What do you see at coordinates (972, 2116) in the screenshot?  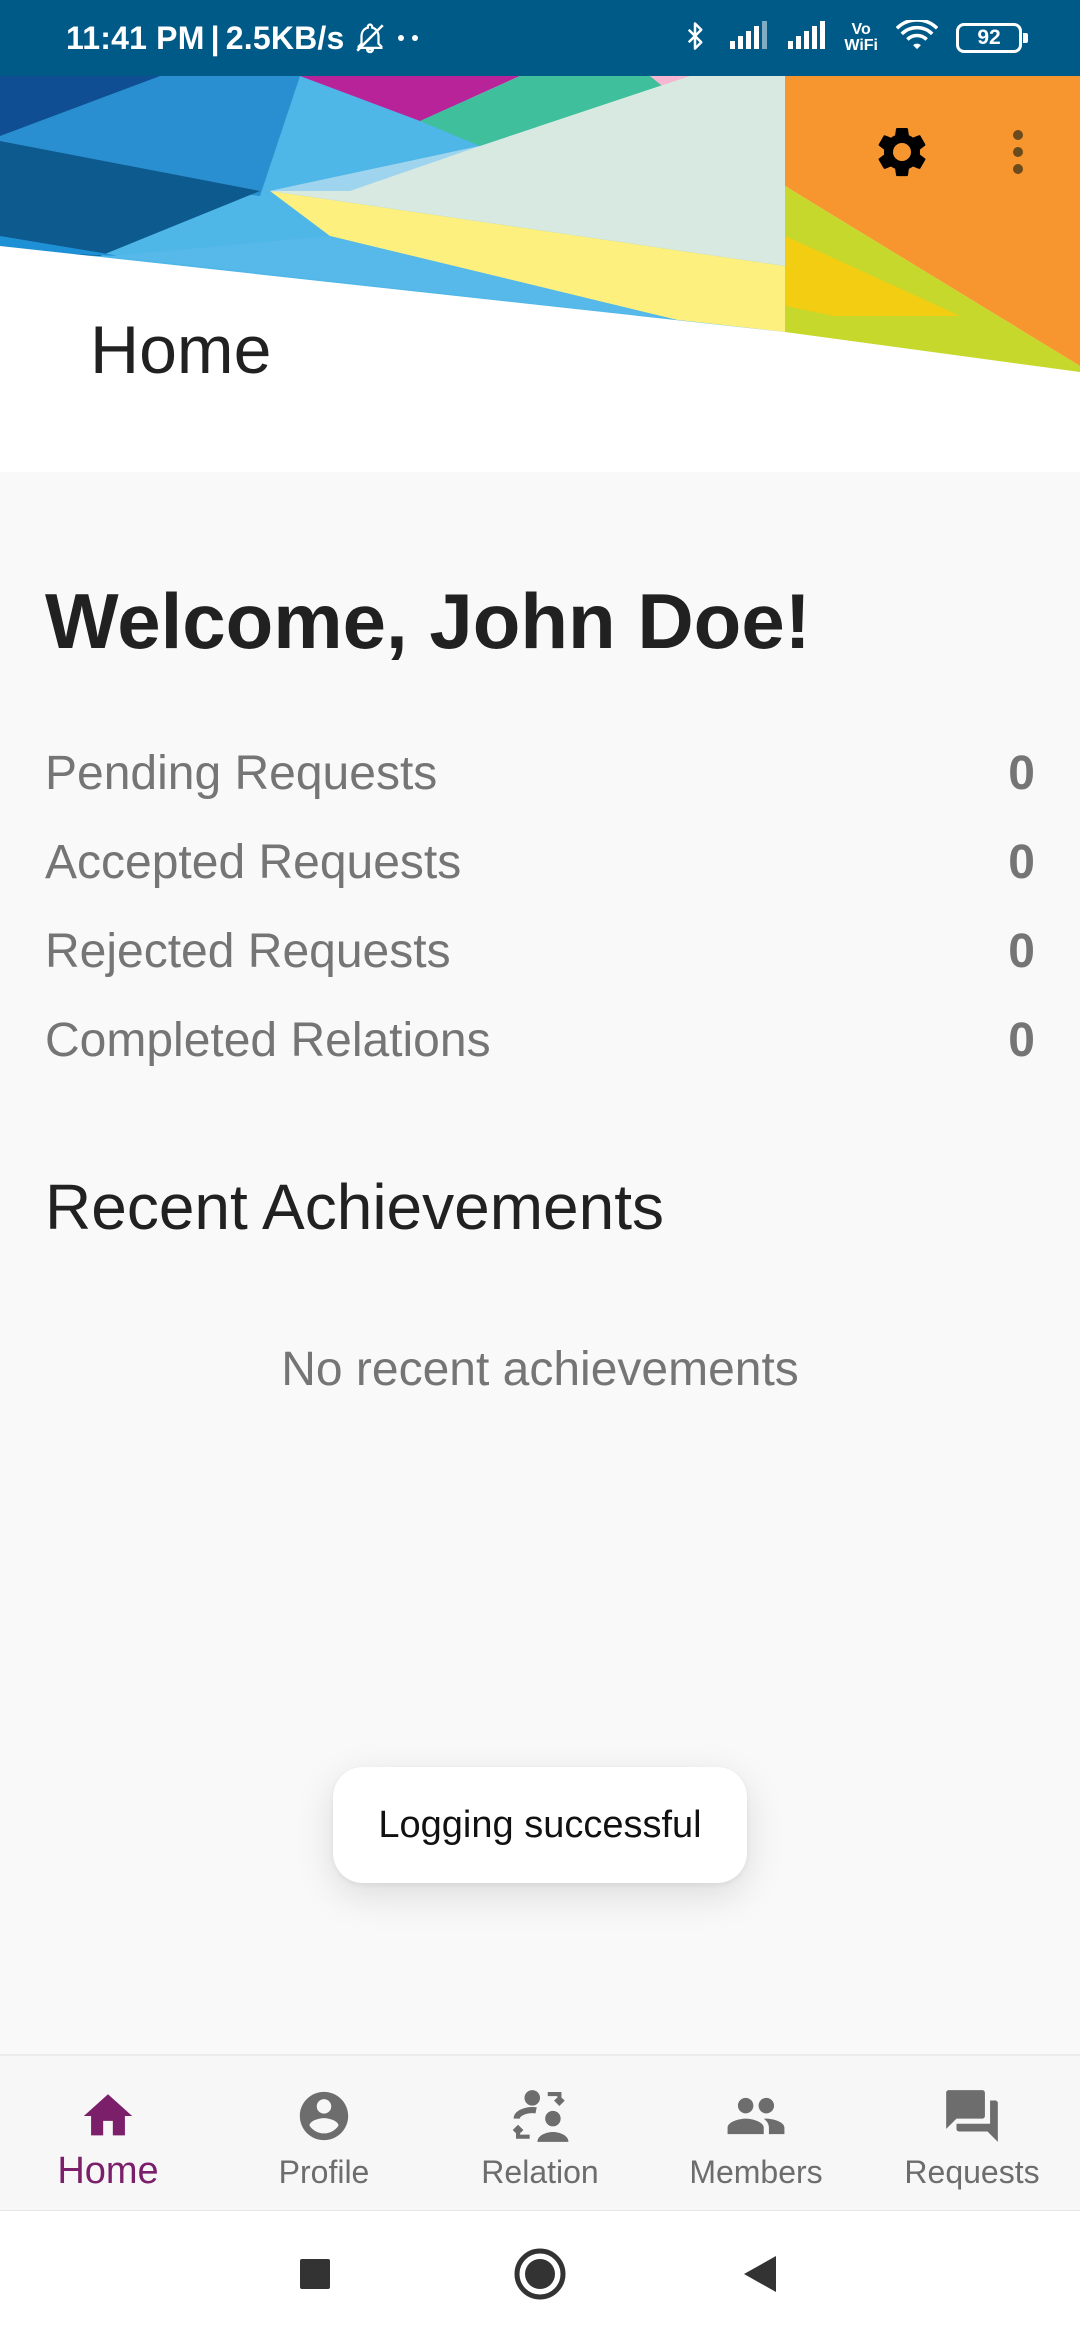 I see `forum-icon` at bounding box center [972, 2116].